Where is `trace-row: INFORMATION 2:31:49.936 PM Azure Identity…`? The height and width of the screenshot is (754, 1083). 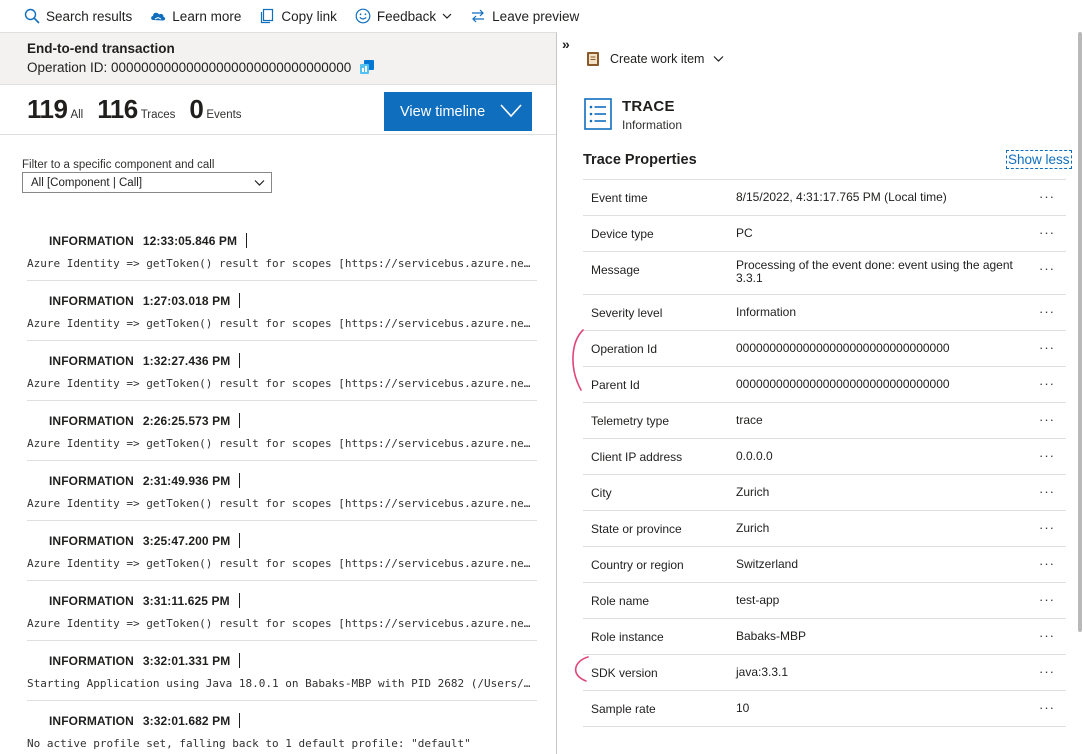 trace-row: INFORMATION 2:31:49.936 PM Azure Identity… is located at coordinates (278, 491).